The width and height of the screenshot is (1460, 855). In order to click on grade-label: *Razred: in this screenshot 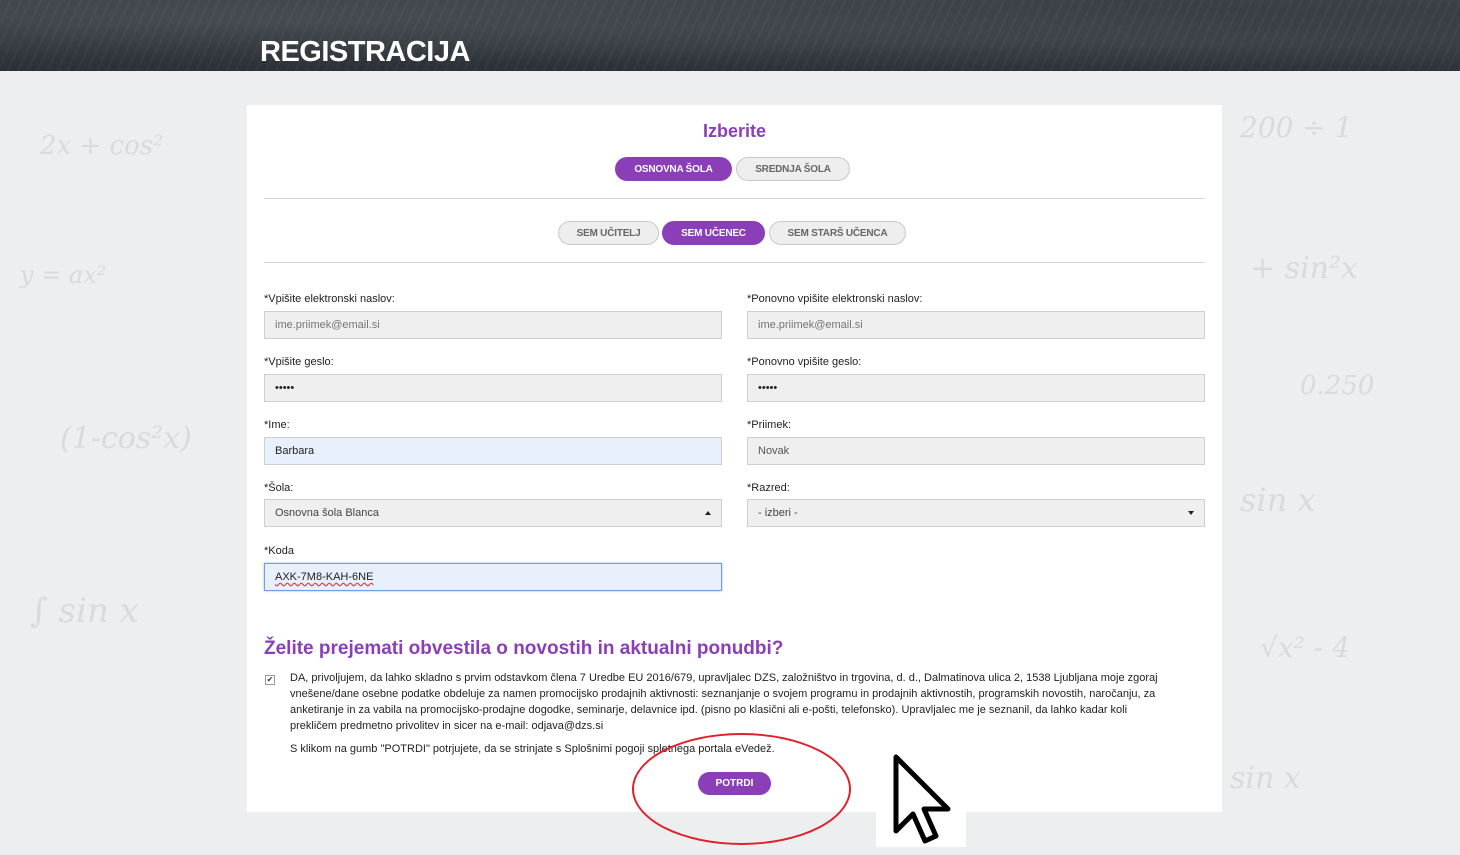, I will do `click(768, 488)`.